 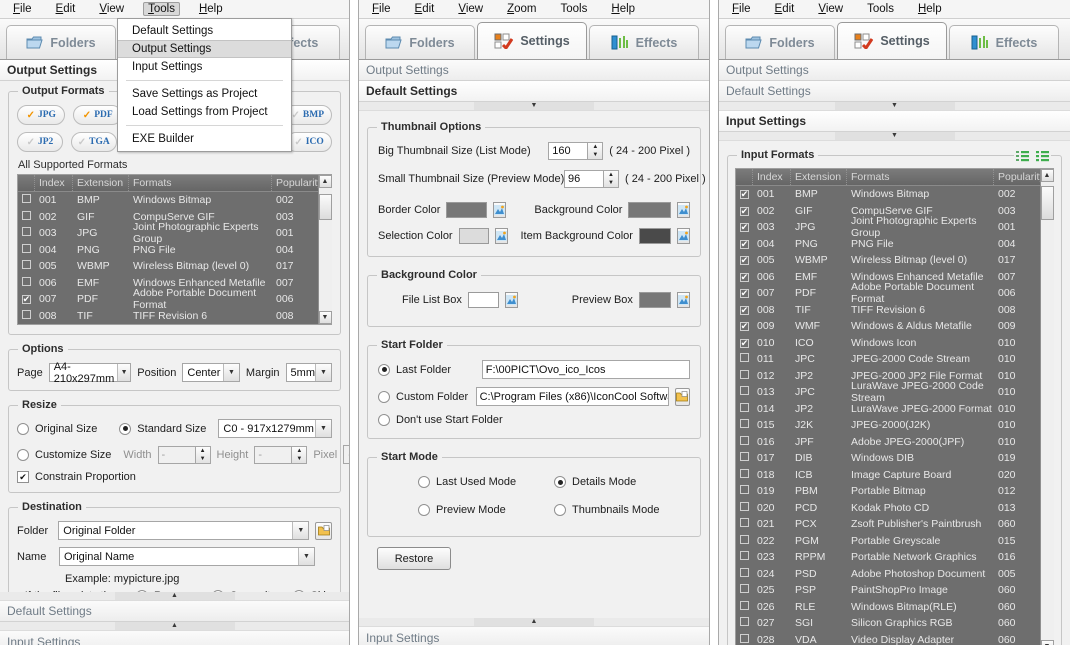 I want to click on table-row: 001 BMP Windows Bitmap 002, so click(x=168, y=200).